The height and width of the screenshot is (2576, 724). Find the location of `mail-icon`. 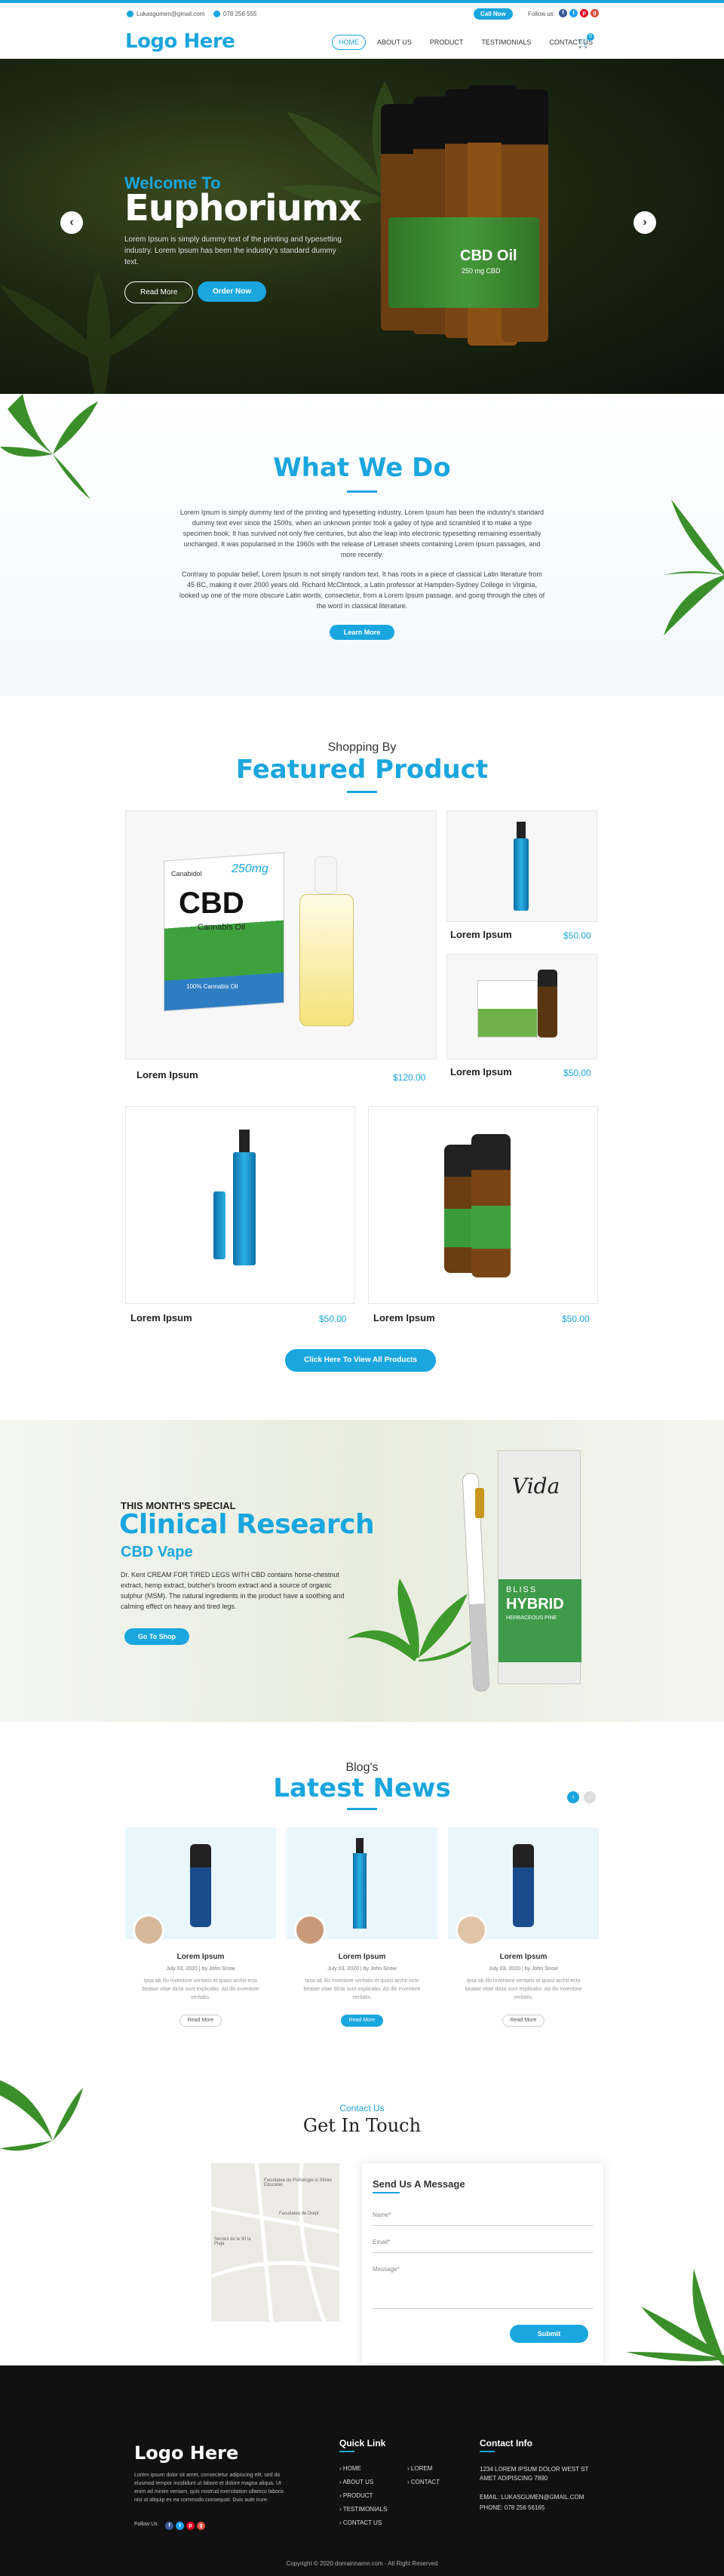

mail-icon is located at coordinates (130, 14).